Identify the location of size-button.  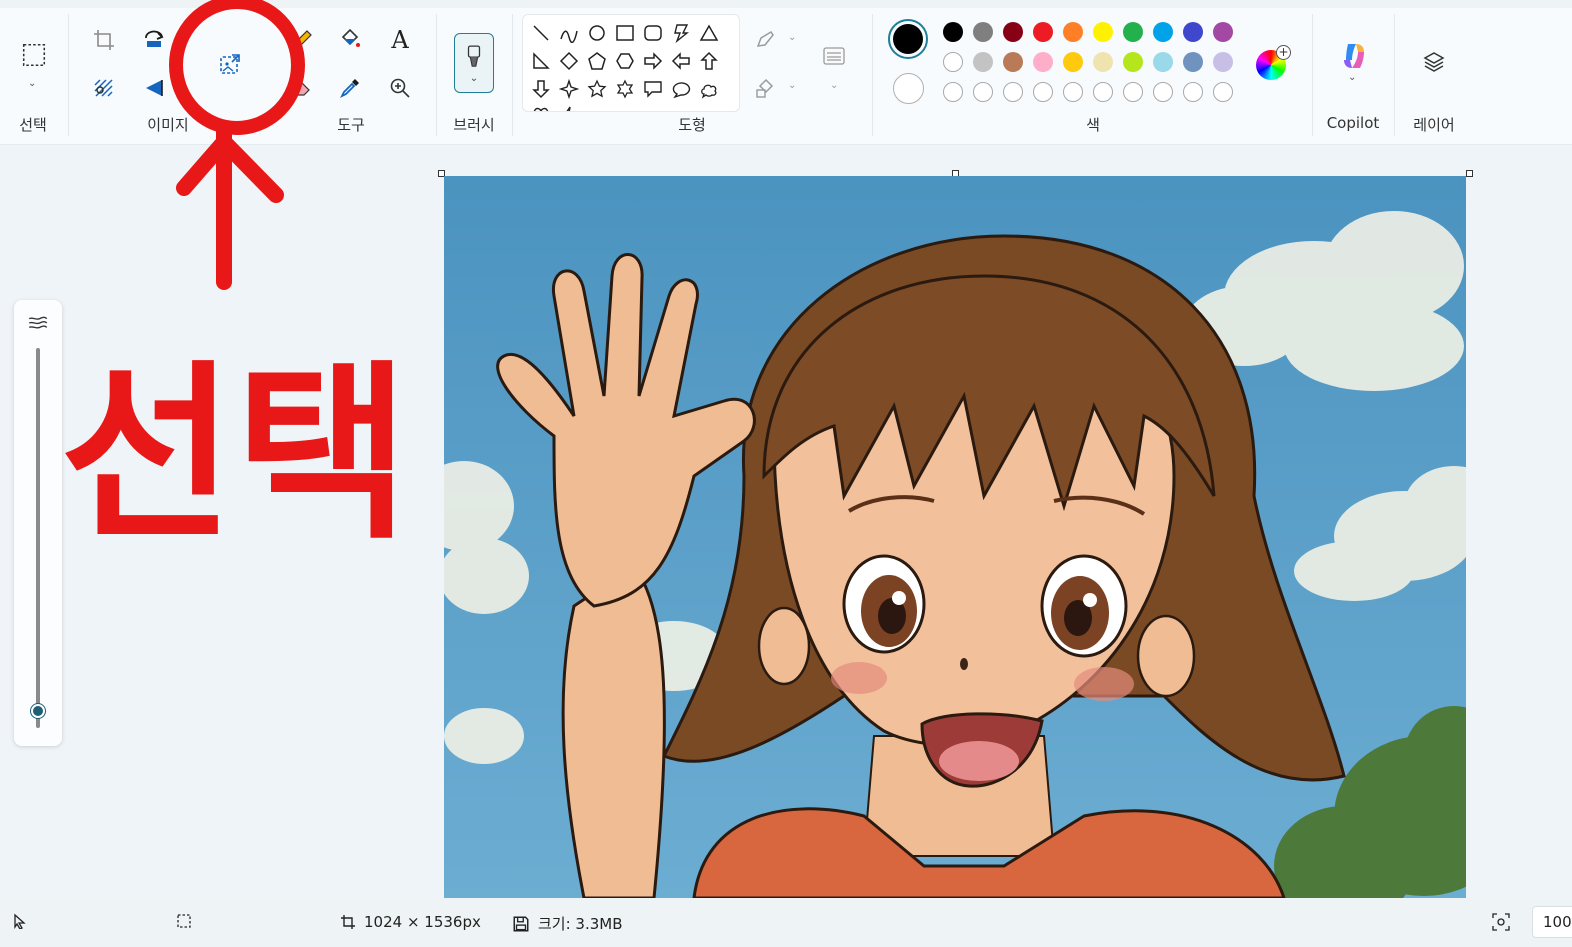
(834, 56).